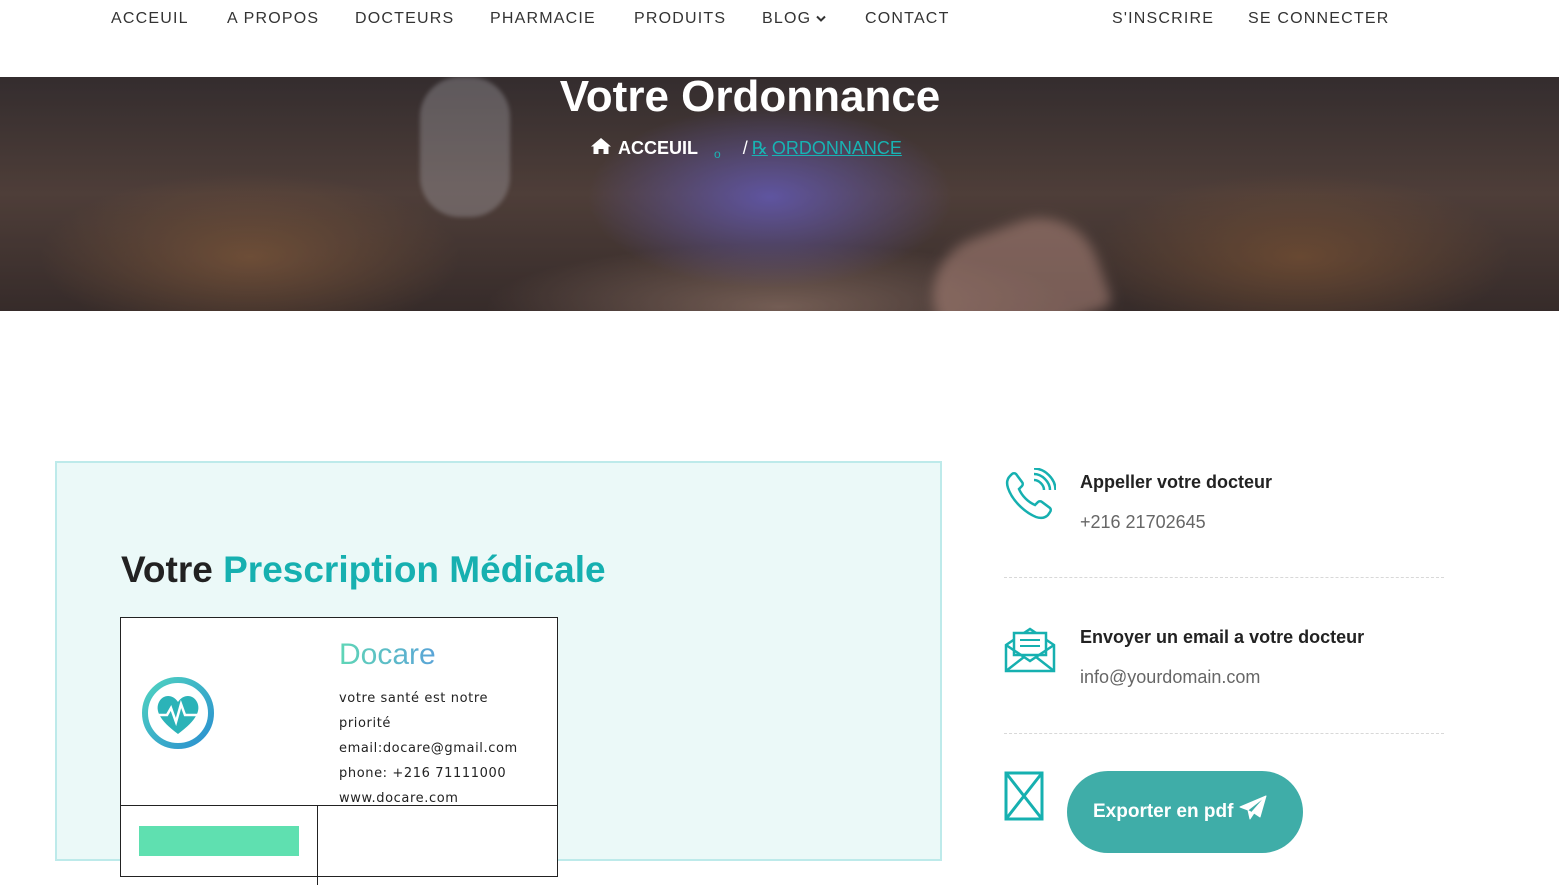  Describe the element at coordinates (1030, 497) in the screenshot. I see `phone-ringing-icon` at that location.